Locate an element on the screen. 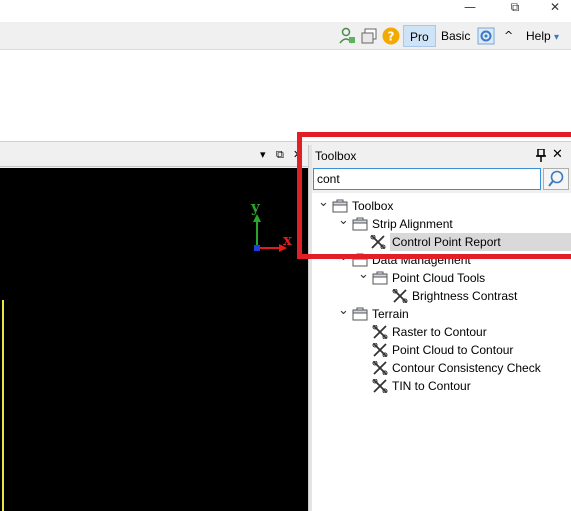 This screenshot has height=511, width=571. tree-tool-brightness-contrast: Brightness Contrast is located at coordinates (441, 296).